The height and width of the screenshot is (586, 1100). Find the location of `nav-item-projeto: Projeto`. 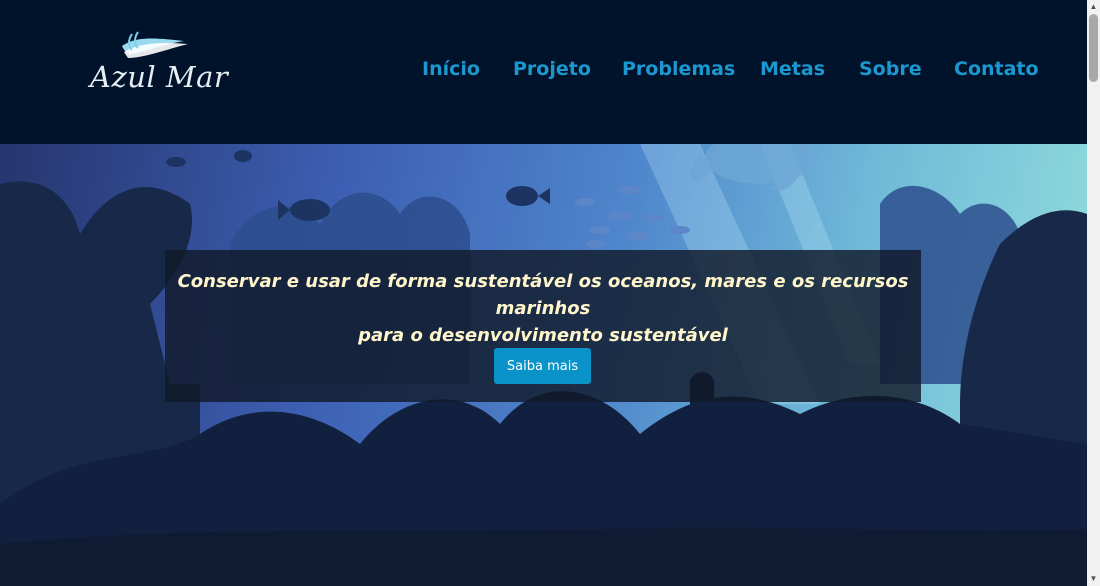

nav-item-projeto: Projeto is located at coordinates (552, 69).